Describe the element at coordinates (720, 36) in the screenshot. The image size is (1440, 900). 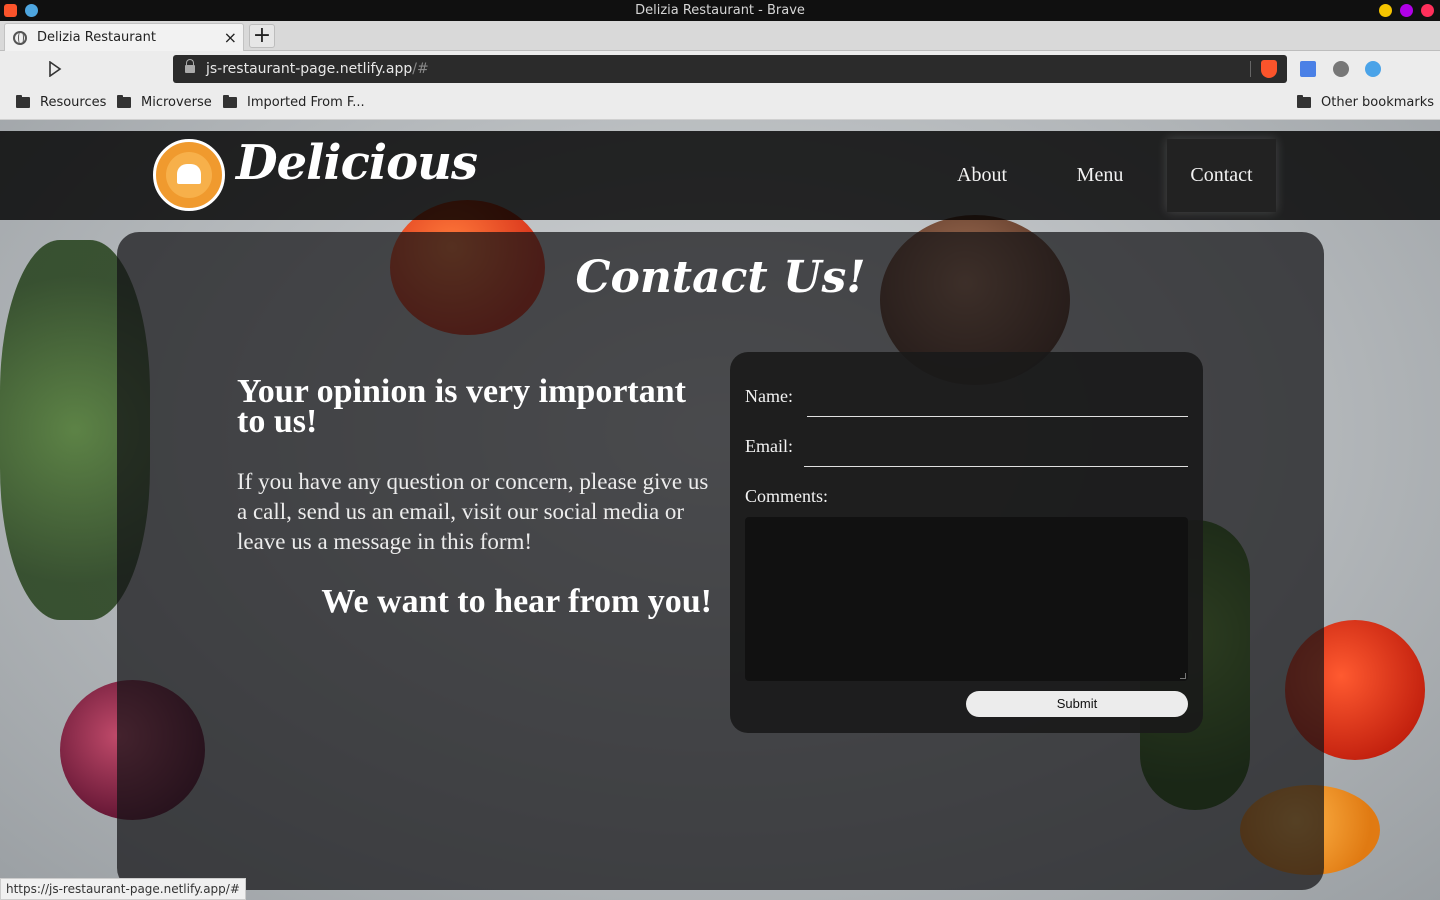
I see `tab-bar: Delizia Restaurant × +` at that location.